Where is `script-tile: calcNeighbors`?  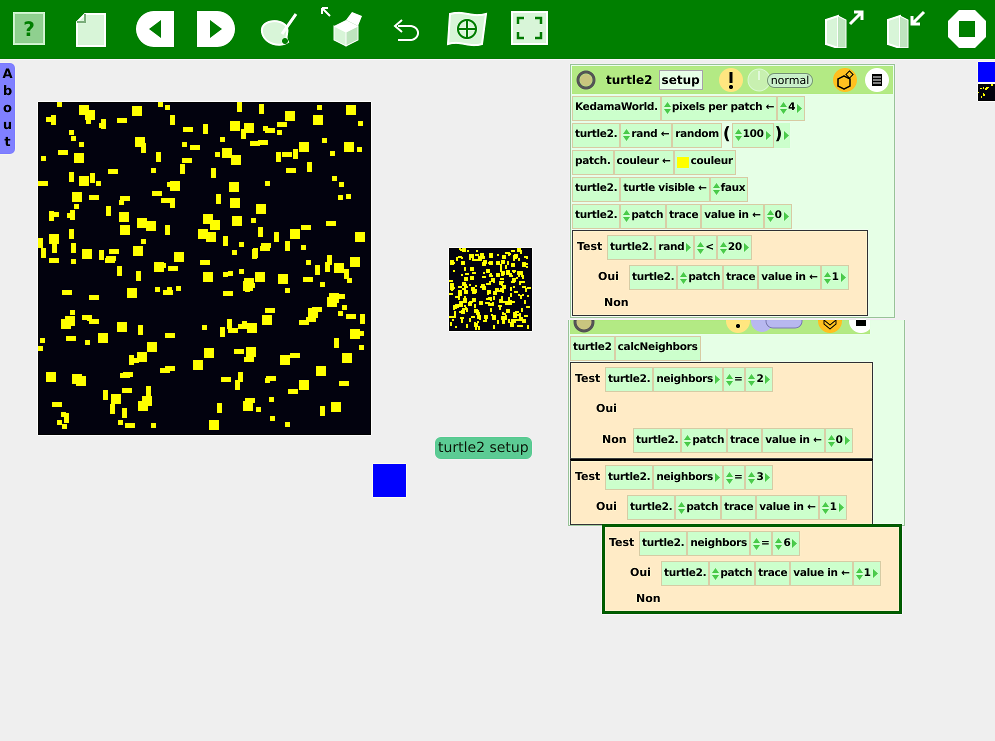 script-tile: calcNeighbors is located at coordinates (657, 348).